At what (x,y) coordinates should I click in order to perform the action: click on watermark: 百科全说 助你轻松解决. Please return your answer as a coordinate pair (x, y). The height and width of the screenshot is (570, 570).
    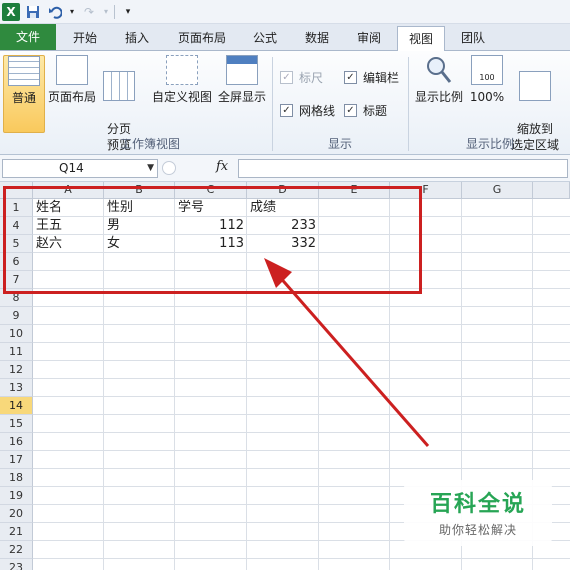
    Looking at the image, I should click on (478, 513).